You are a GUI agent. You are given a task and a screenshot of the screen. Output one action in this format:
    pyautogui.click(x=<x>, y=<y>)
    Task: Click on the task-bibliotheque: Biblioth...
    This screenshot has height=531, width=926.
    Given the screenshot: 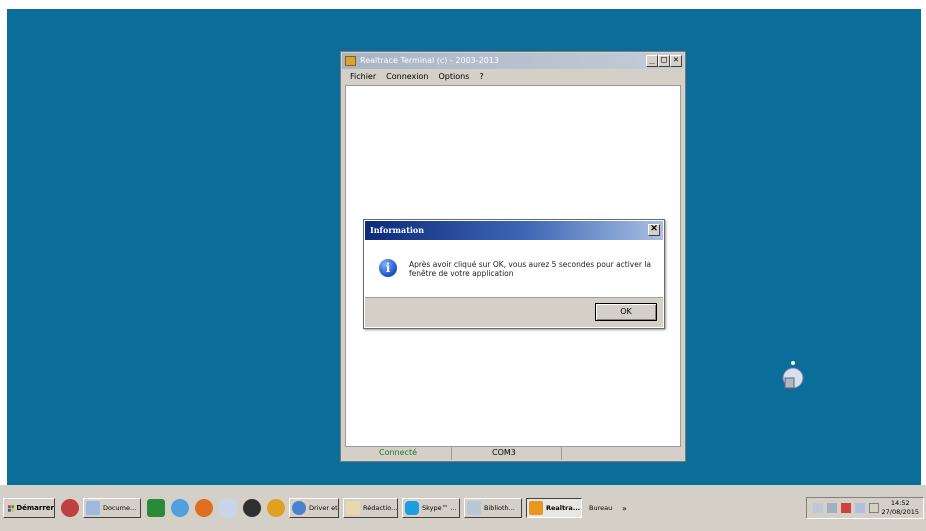 What is the action you would take?
    pyautogui.click(x=493, y=508)
    